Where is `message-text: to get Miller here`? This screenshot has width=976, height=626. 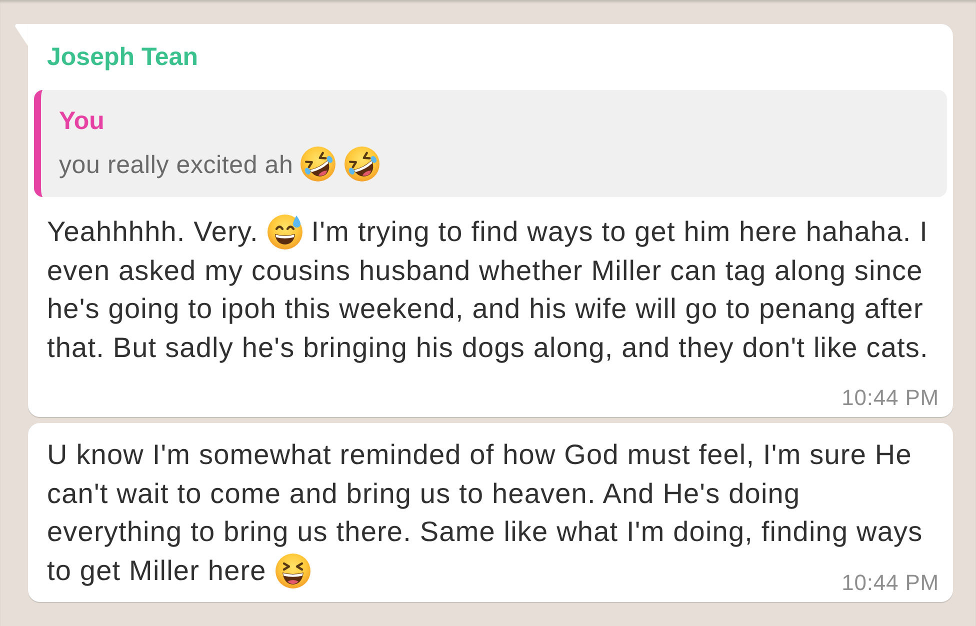 message-text: to get Miller here is located at coordinates (156, 570).